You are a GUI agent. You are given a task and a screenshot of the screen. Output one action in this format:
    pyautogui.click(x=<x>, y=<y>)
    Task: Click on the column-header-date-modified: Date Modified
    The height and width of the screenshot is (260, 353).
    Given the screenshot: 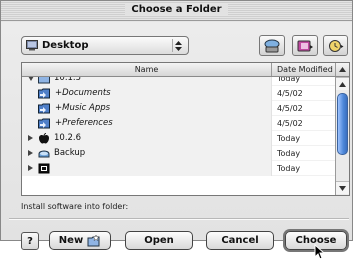 What is the action you would take?
    pyautogui.click(x=304, y=69)
    